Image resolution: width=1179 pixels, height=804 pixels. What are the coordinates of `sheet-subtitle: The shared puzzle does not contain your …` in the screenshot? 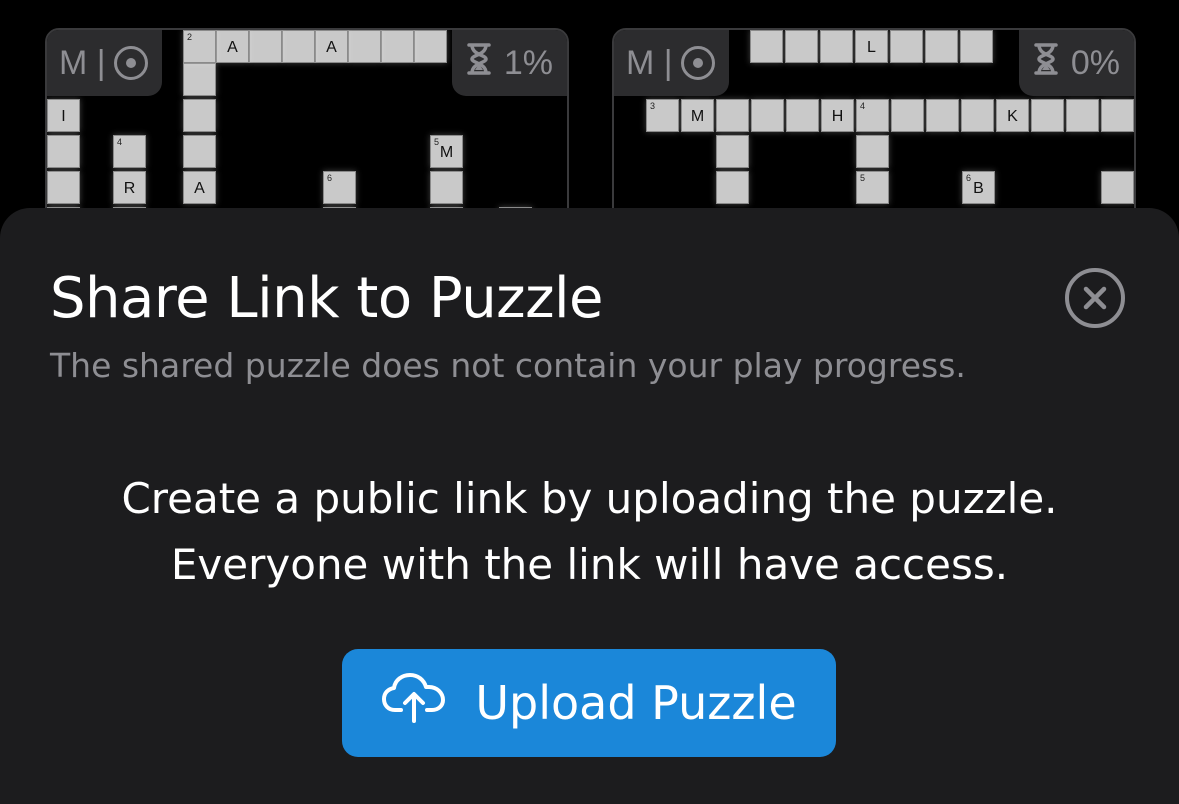 It's located at (508, 365).